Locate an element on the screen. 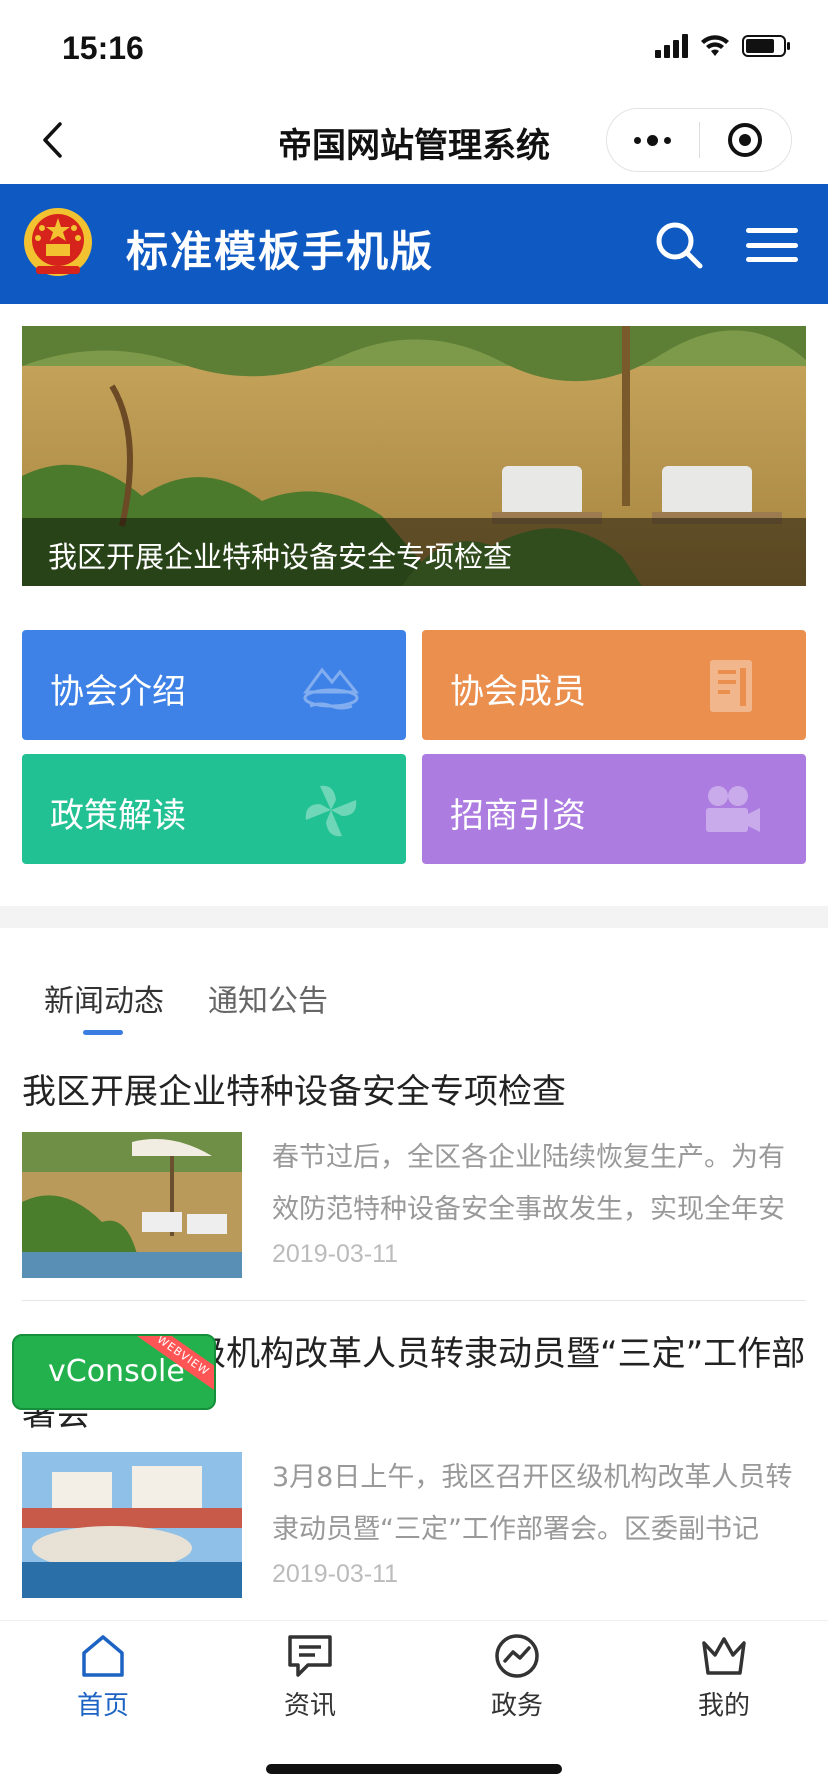 Image resolution: width=828 pixels, height=1792 pixels. tab-notices: 通知公告 is located at coordinates (268, 998).